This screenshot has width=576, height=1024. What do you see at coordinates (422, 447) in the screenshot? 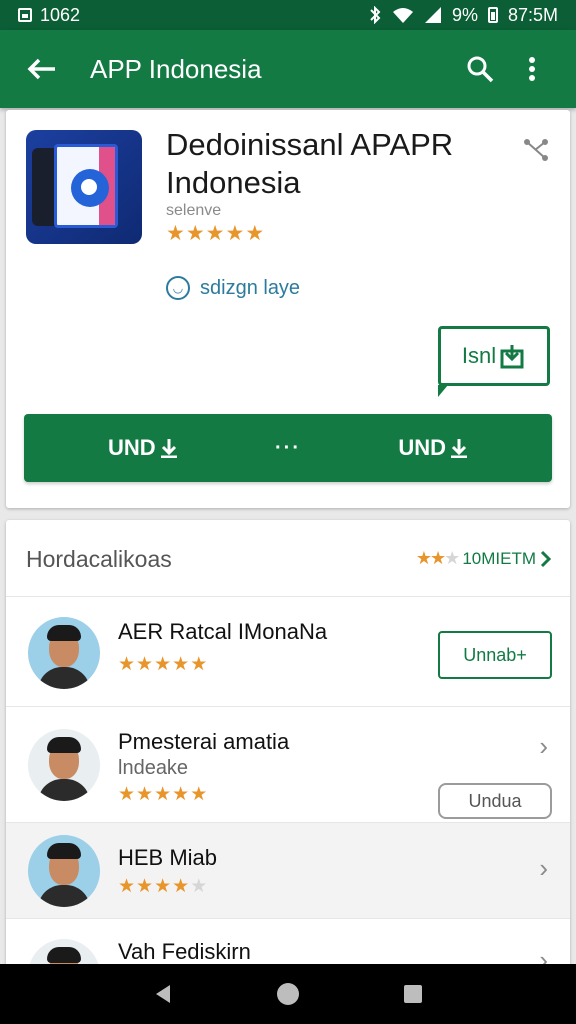
I see `download-label-right: UND` at bounding box center [422, 447].